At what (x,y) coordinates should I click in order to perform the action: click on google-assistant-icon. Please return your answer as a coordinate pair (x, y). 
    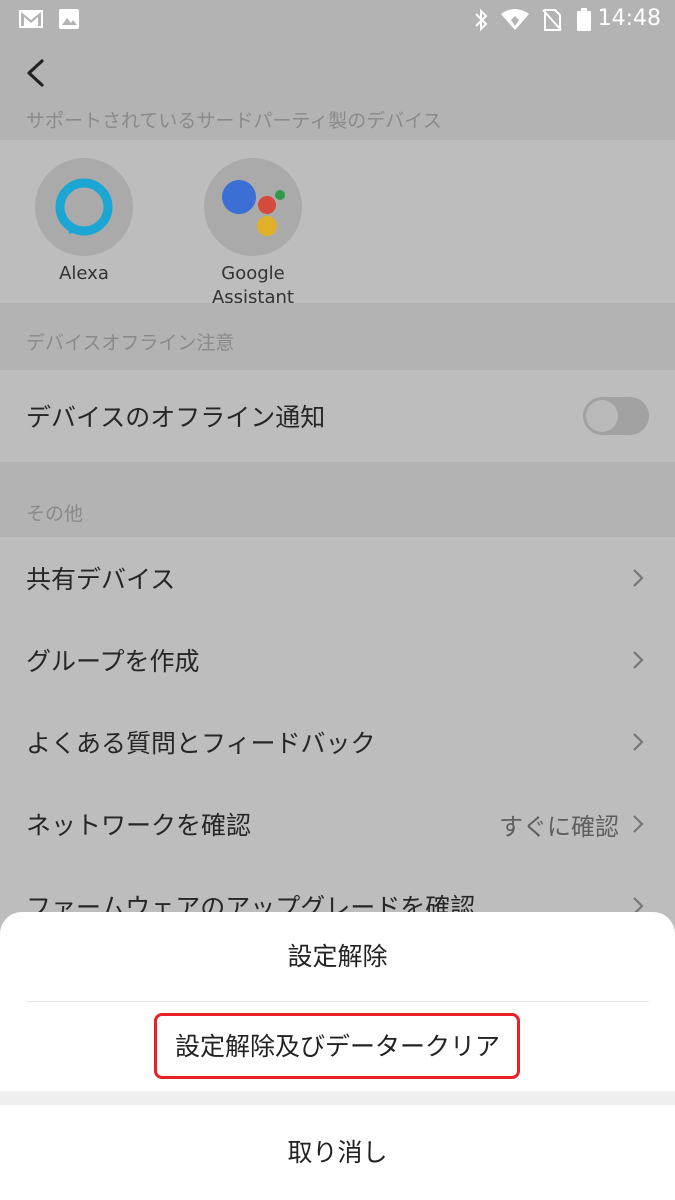
    Looking at the image, I should click on (253, 208).